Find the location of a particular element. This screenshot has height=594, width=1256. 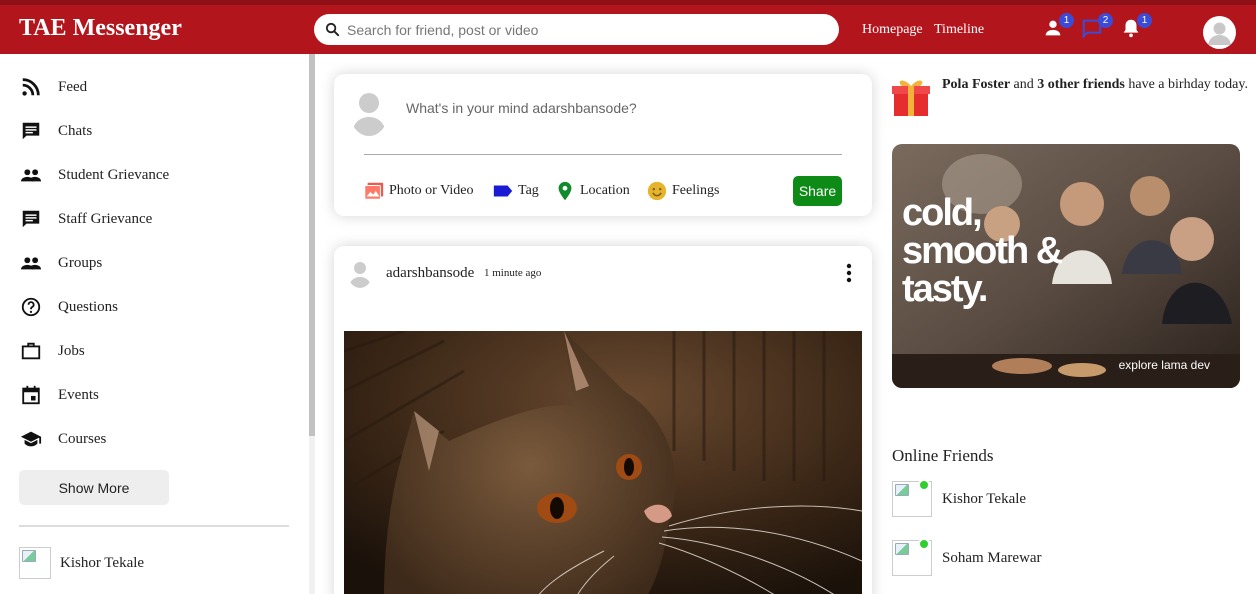

top-bar: TAE Messenger Homepage Timeline 1 2 1 is located at coordinates (628, 27).